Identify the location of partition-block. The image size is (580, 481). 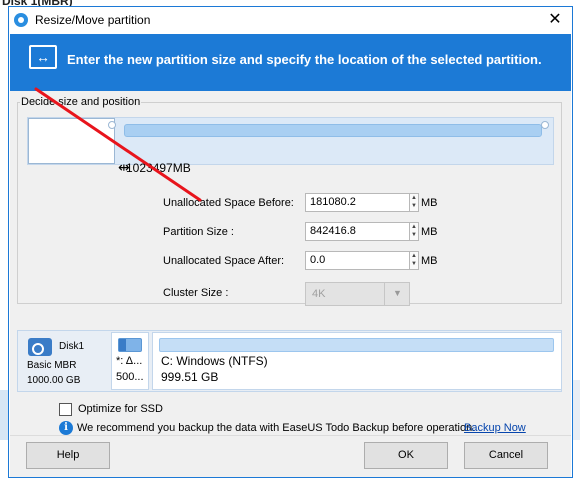
(334, 141).